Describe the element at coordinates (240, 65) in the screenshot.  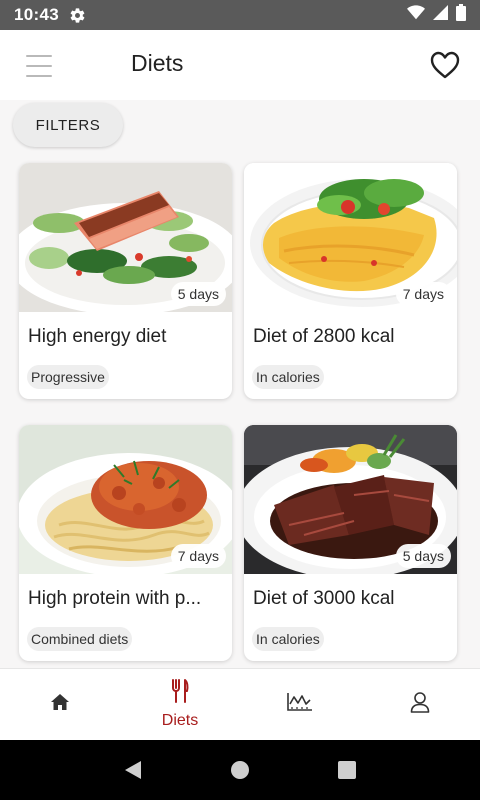
I see `app-bar: Diets` at that location.